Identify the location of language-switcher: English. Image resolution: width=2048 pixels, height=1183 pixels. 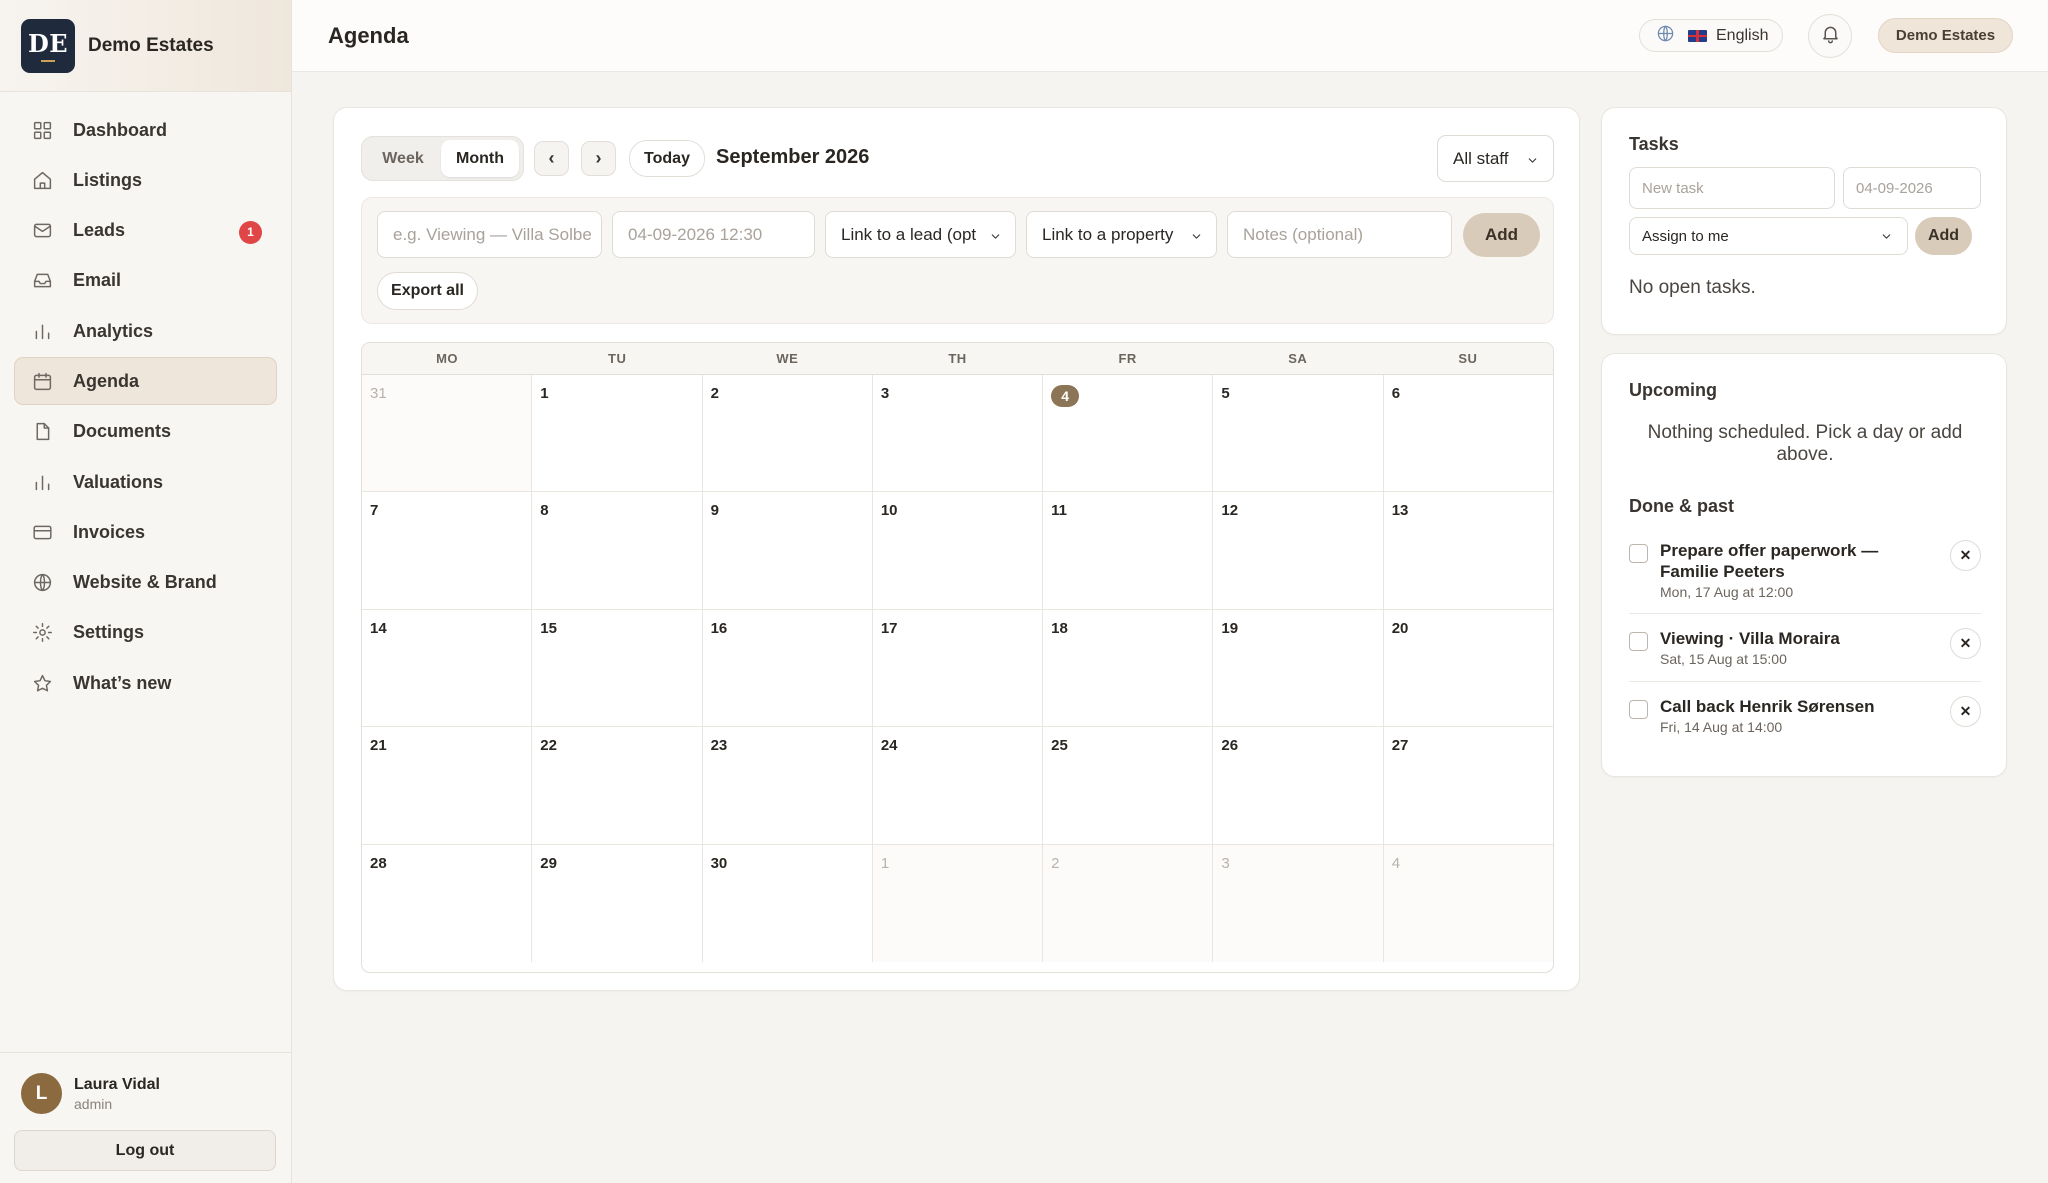
(1711, 35).